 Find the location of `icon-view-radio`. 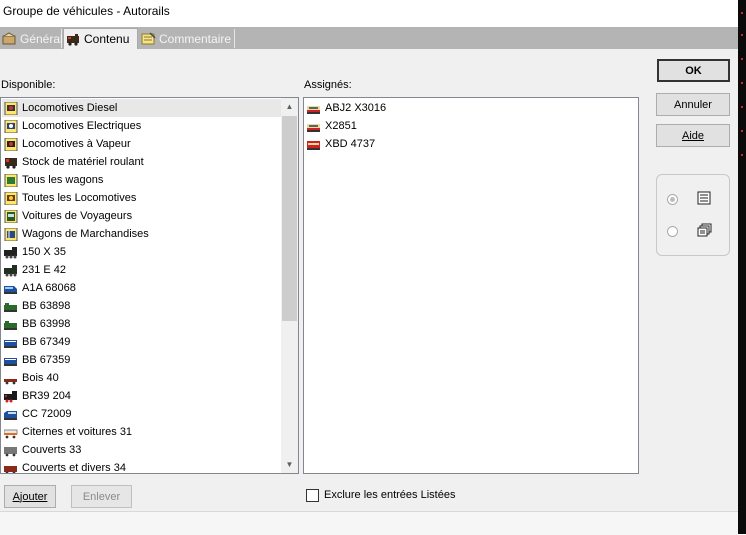

icon-view-radio is located at coordinates (672, 231).